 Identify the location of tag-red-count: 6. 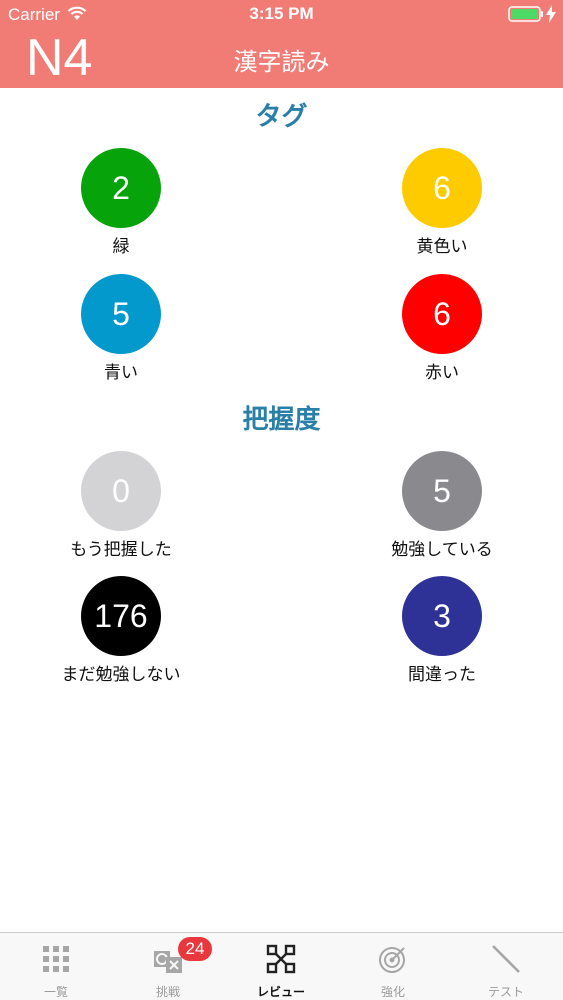
(442, 314).